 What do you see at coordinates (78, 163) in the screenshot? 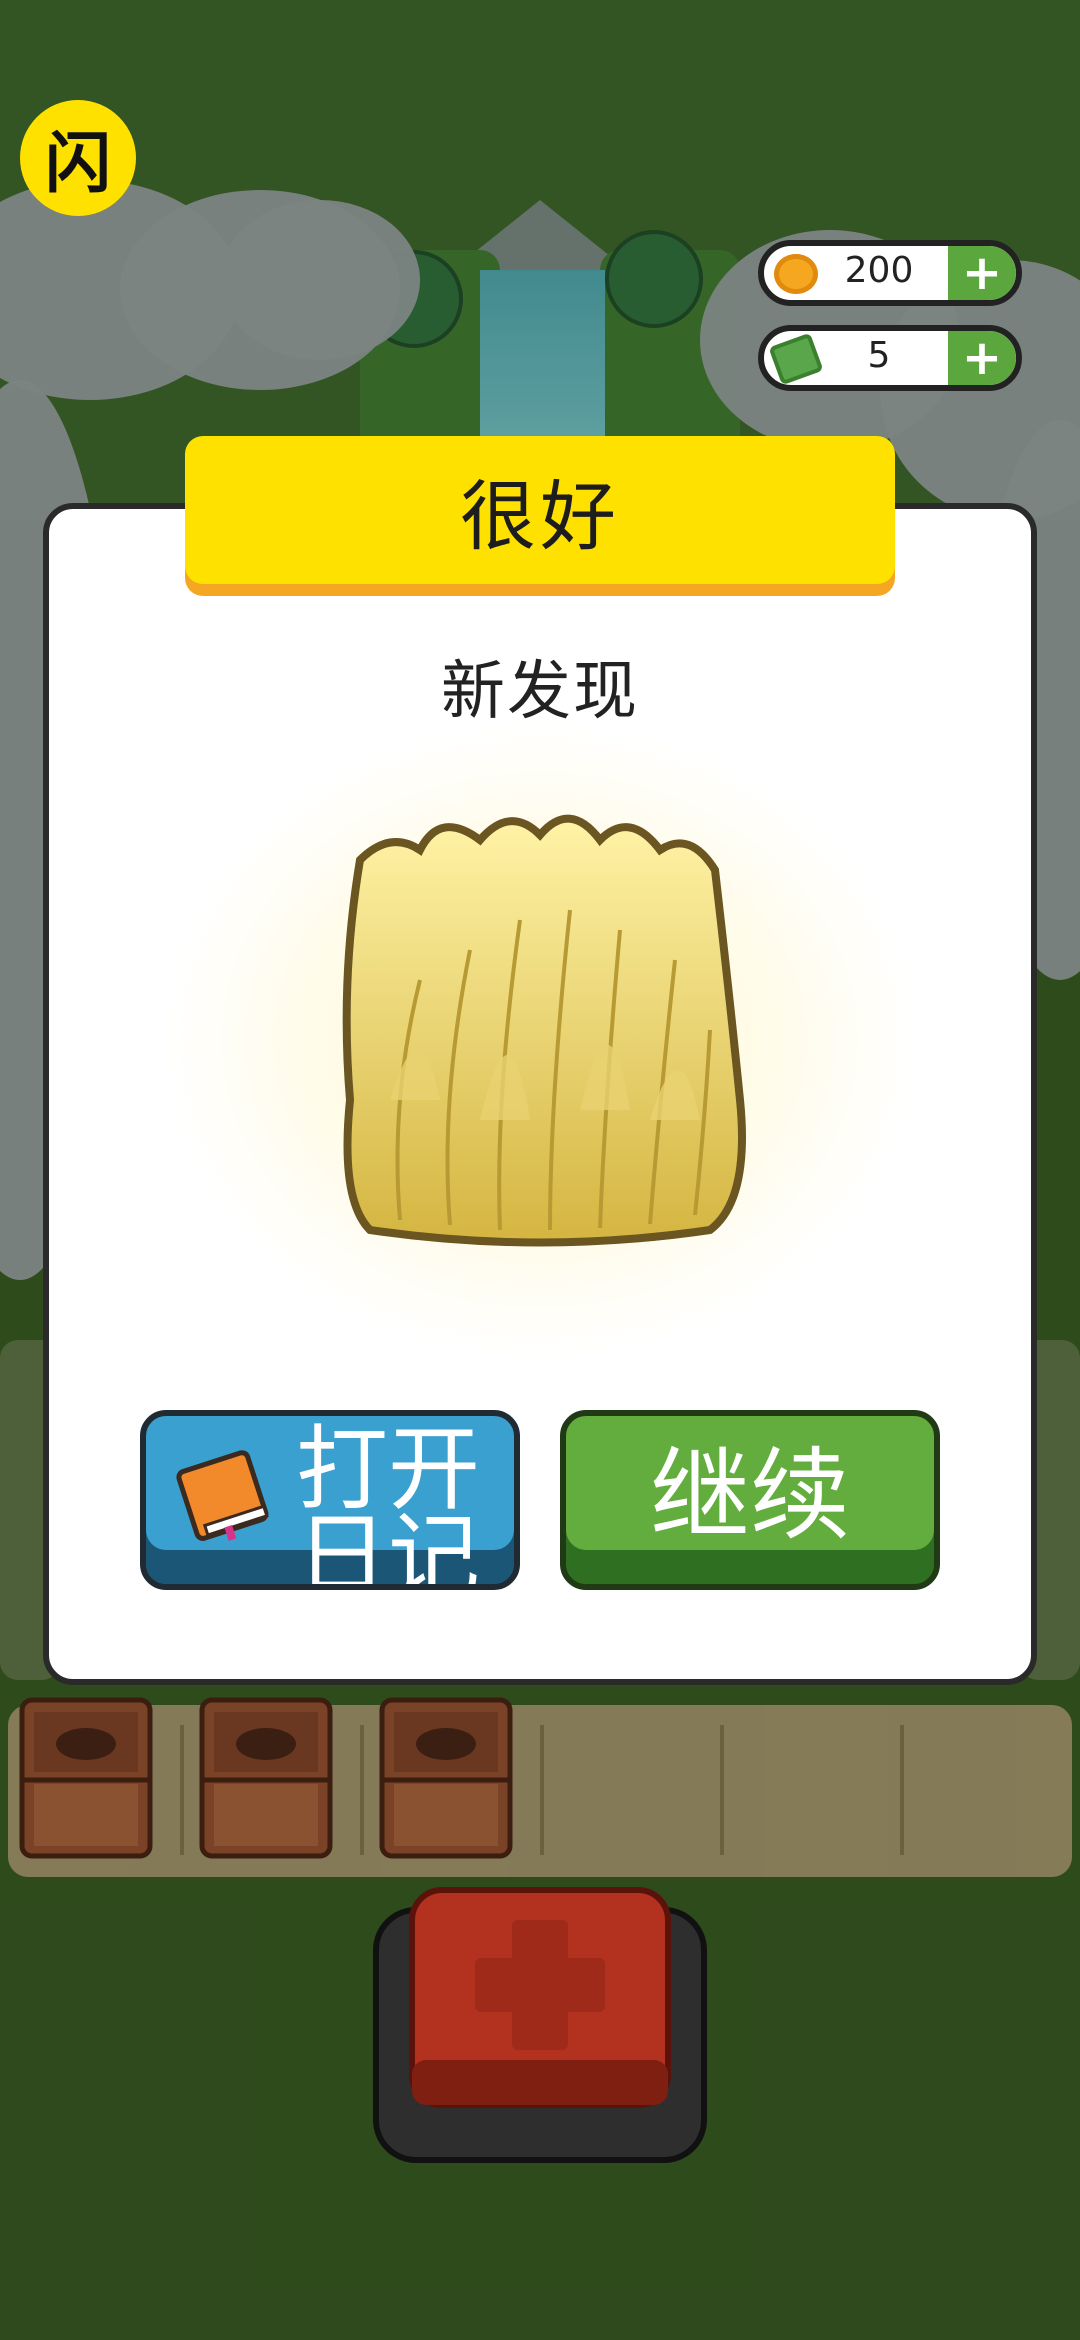
I see `logo-glyph: 闪` at bounding box center [78, 163].